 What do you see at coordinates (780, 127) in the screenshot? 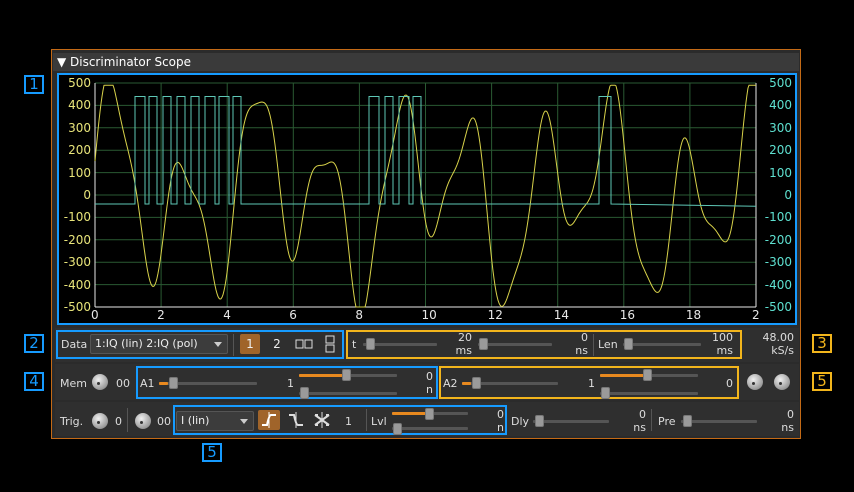
I see `right-tick-label: 300` at bounding box center [780, 127].